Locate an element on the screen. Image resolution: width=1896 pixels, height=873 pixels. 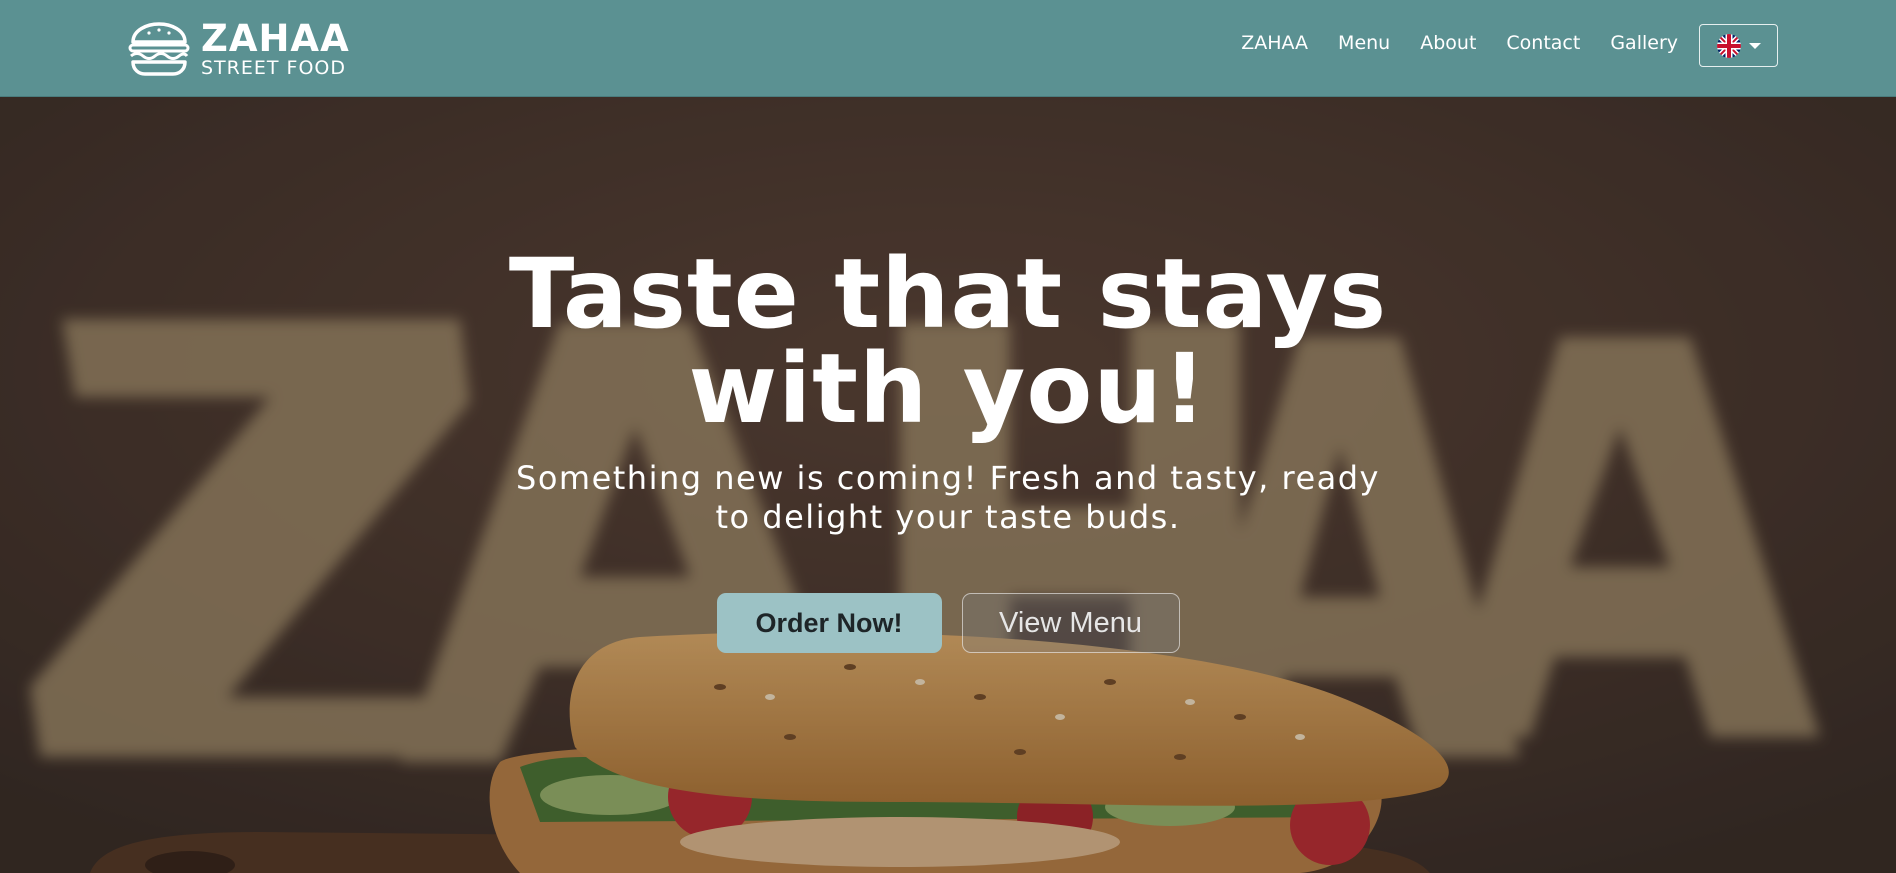
hero-subtitle-line-2: to delight your taste buds. is located at coordinates (948, 517).